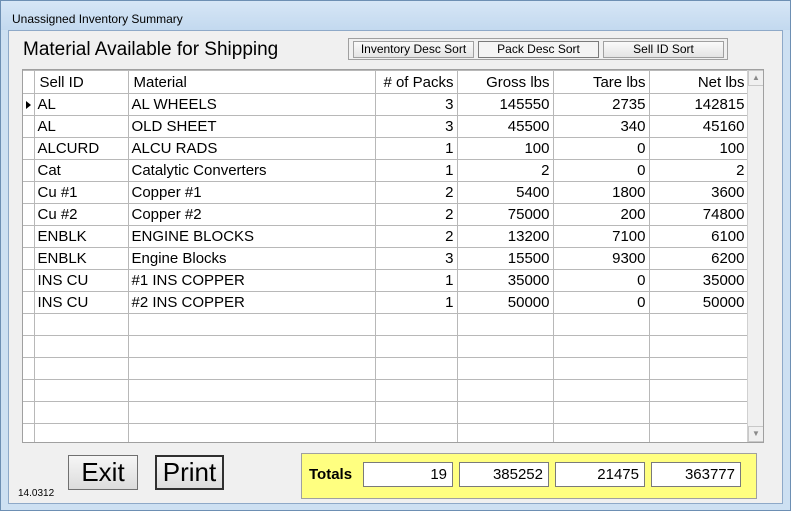  I want to click on gross-lbs-cell: 50000, so click(505, 302).